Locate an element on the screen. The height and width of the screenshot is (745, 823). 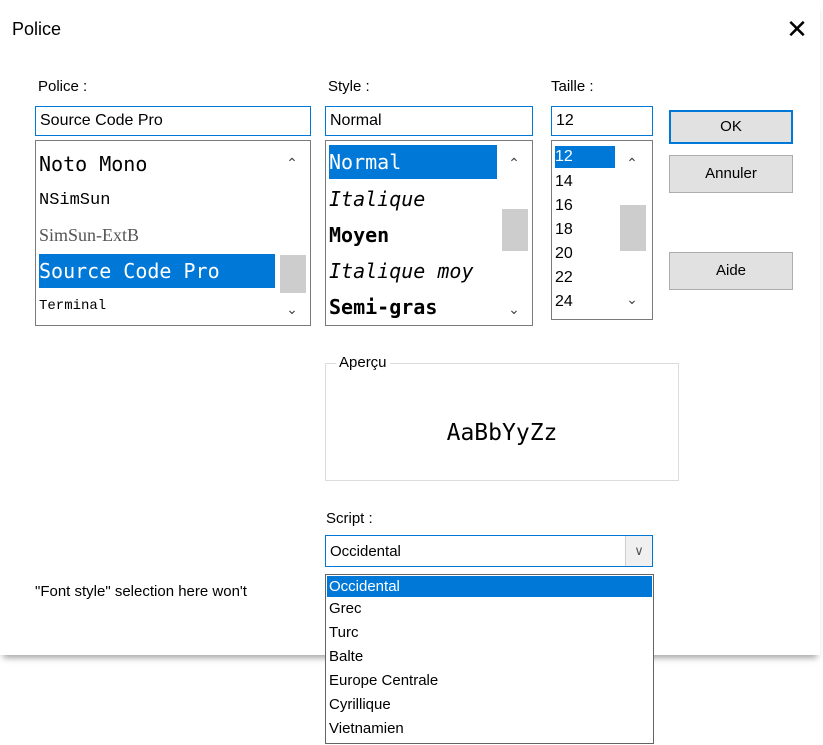
script-option: Balte is located at coordinates (489, 656).